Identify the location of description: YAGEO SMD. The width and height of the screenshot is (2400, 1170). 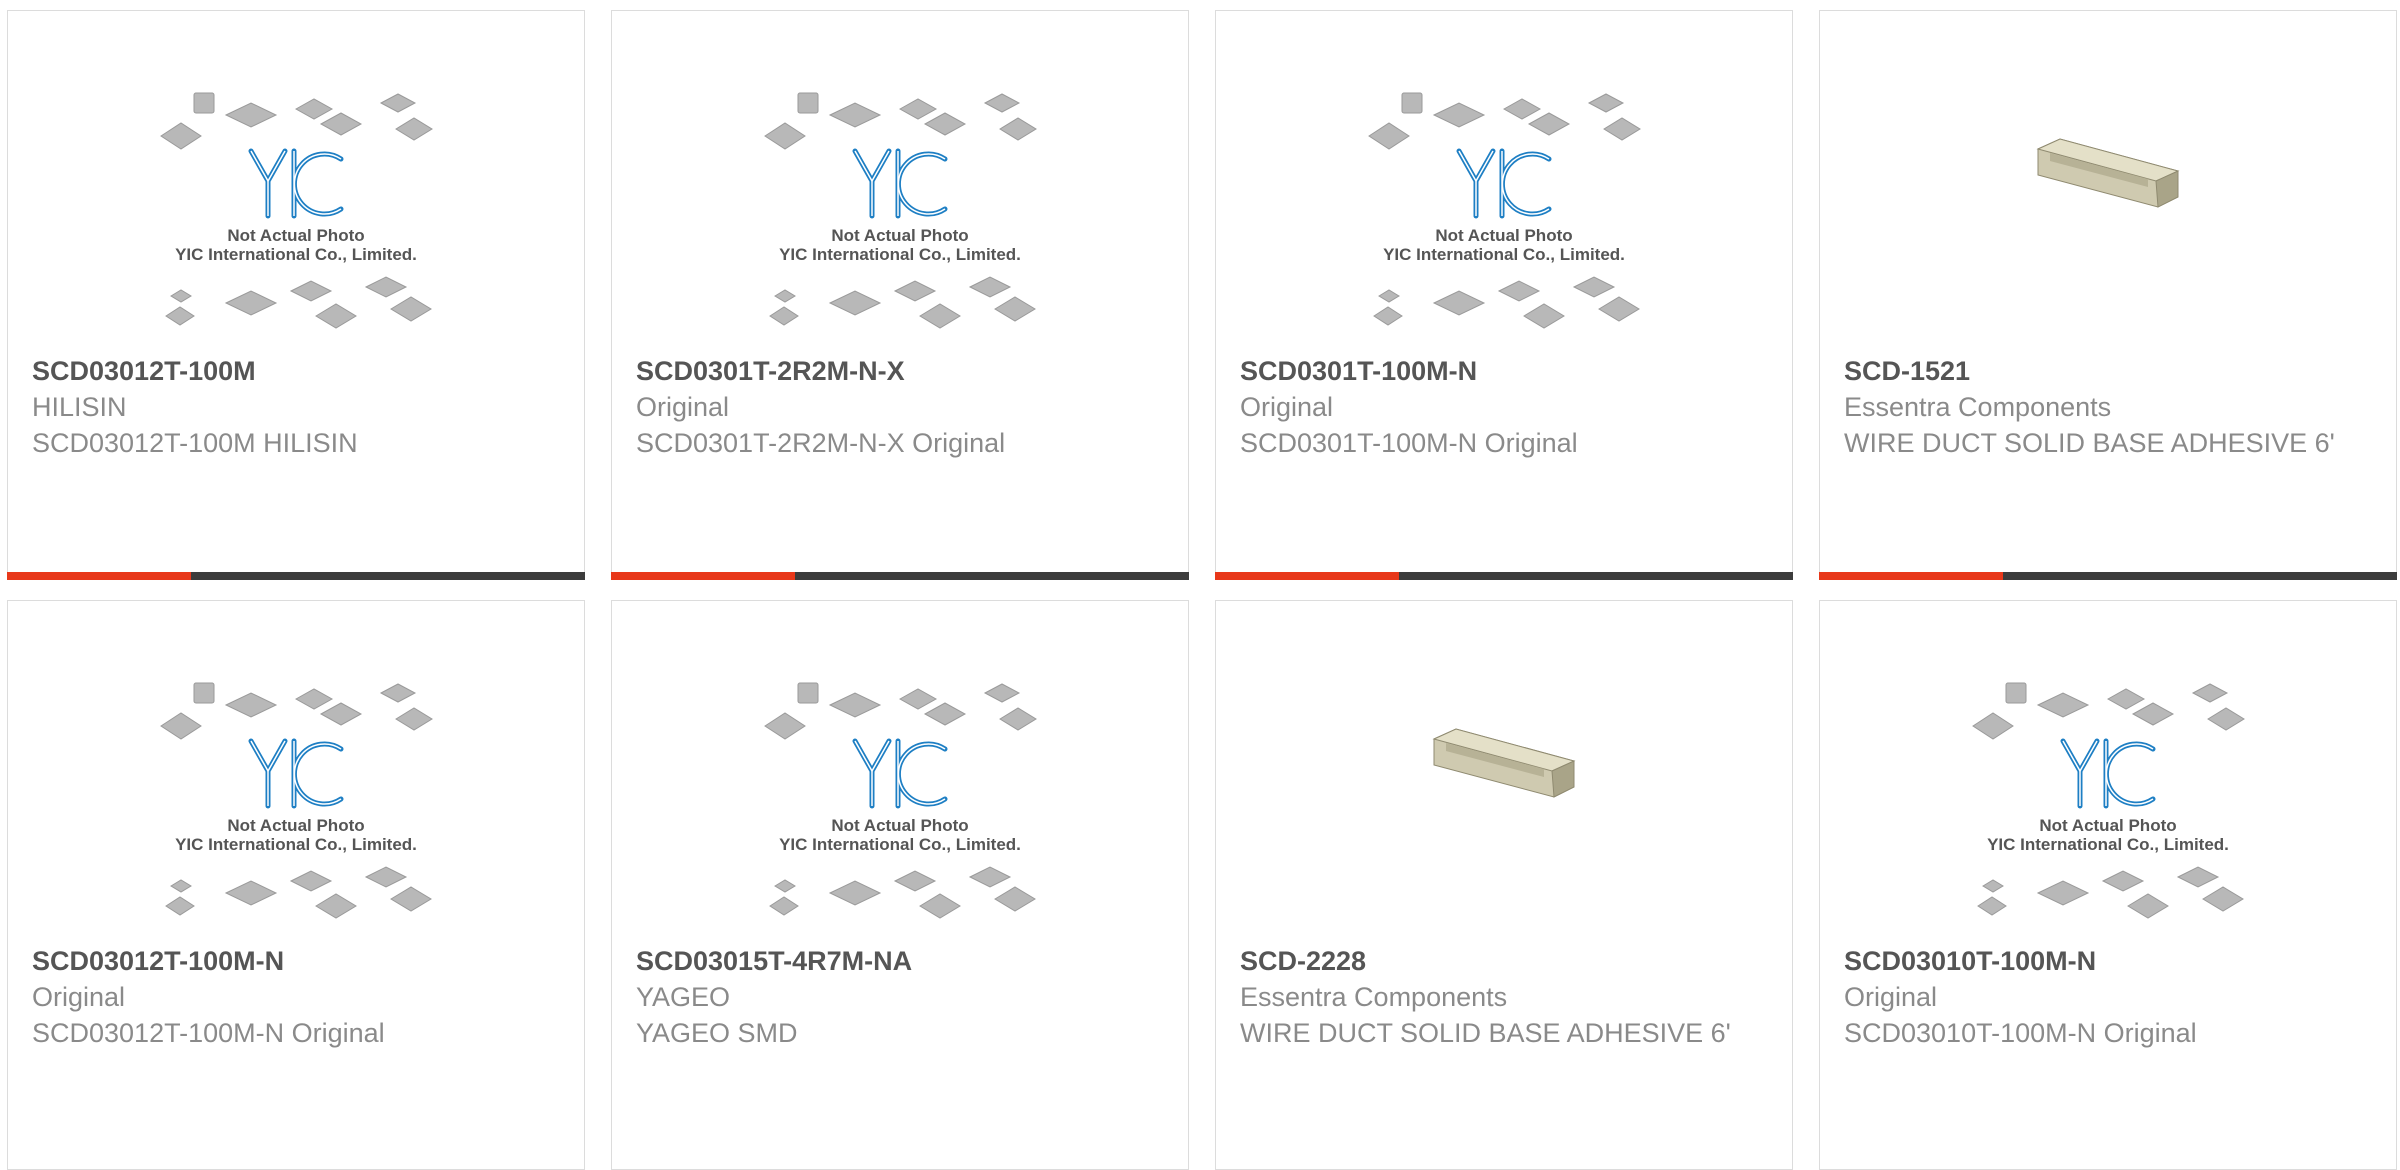
(717, 1033).